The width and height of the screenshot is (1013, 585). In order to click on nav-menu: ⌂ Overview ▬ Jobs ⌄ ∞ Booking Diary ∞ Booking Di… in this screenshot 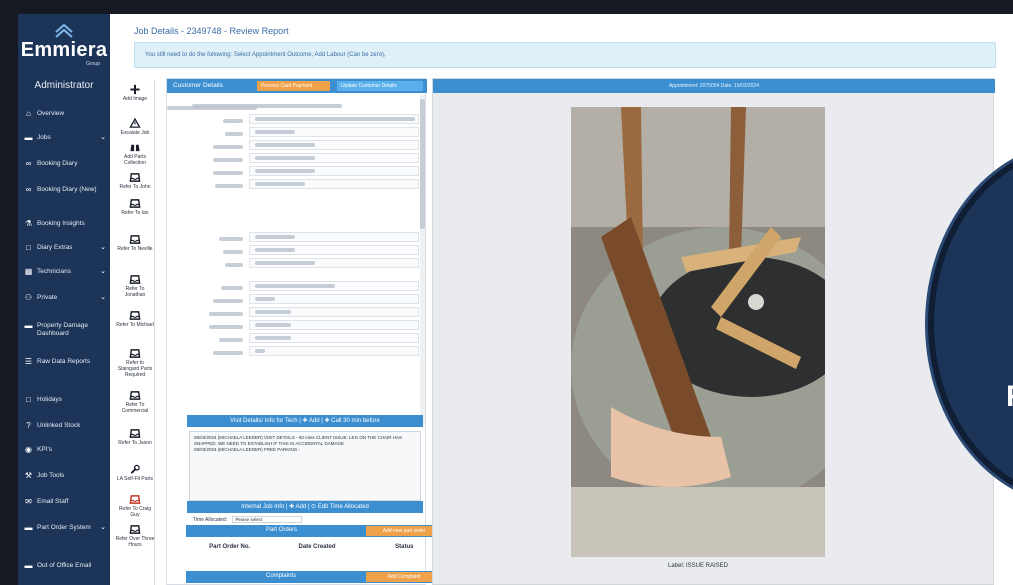, I will do `click(64, 300)`.